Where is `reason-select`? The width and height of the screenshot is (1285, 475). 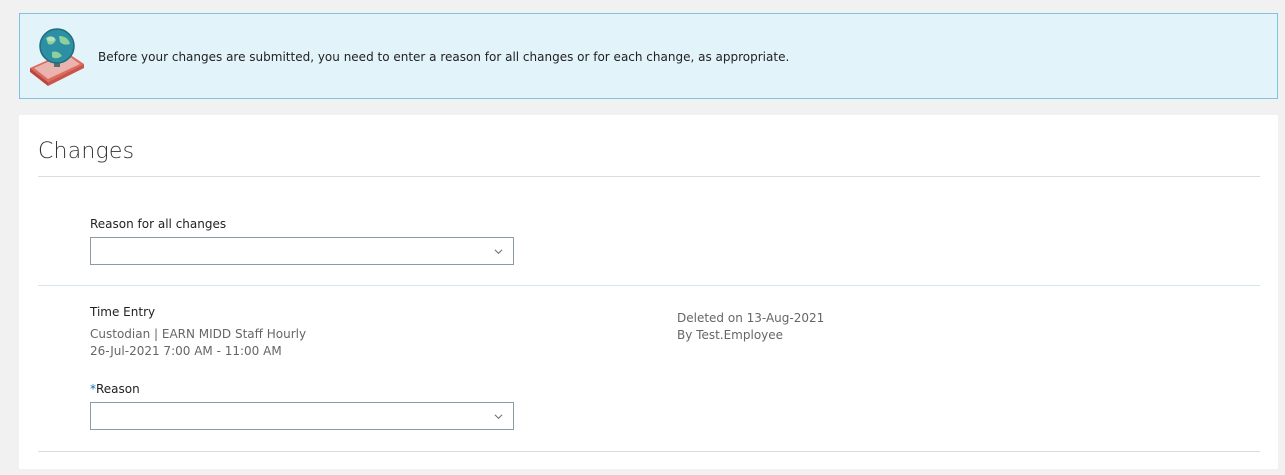
reason-select is located at coordinates (302, 416).